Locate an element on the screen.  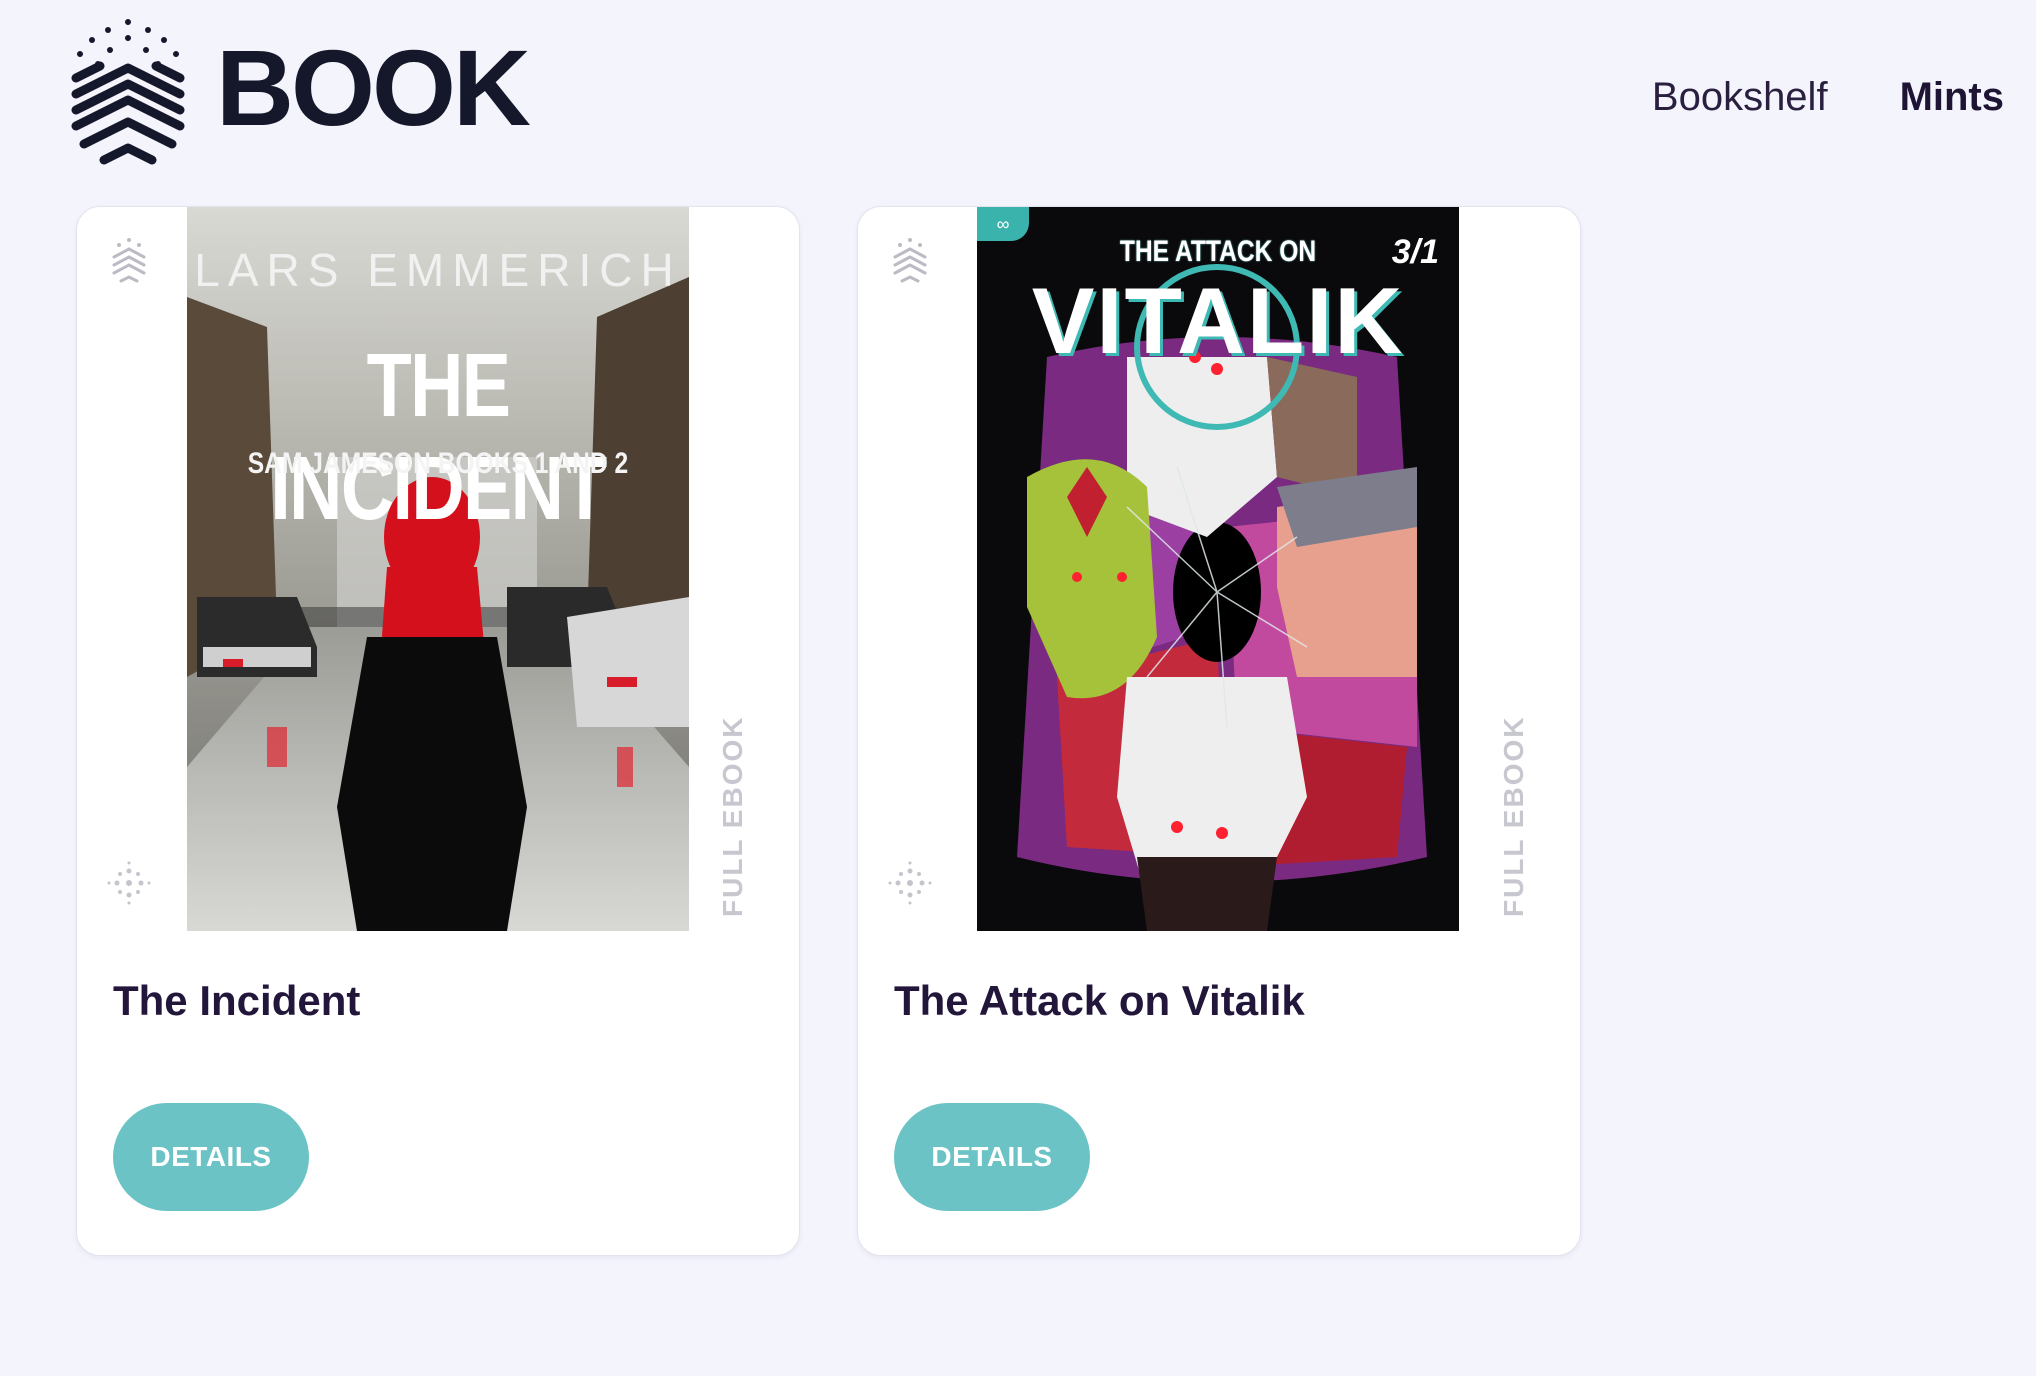
book-cover-image: ∞ THE ATTACK ON VITALIK 3/1 is located at coordinates (1218, 569).